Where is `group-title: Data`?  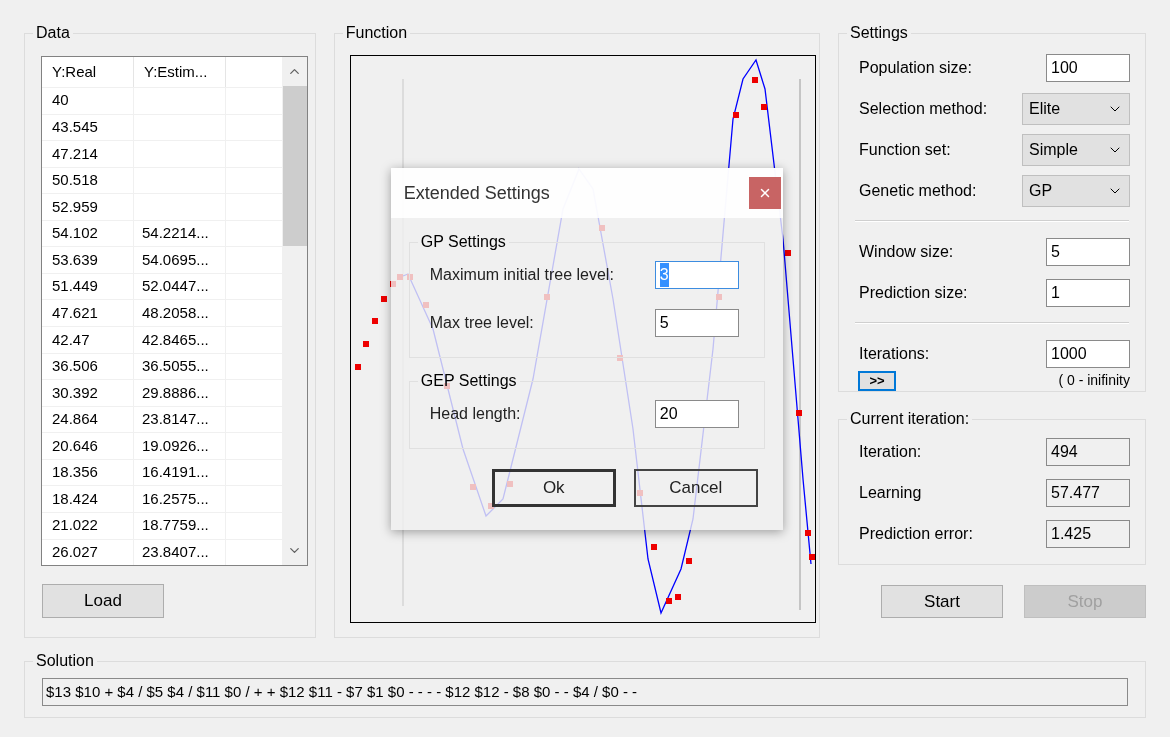 group-title: Data is located at coordinates (53, 33).